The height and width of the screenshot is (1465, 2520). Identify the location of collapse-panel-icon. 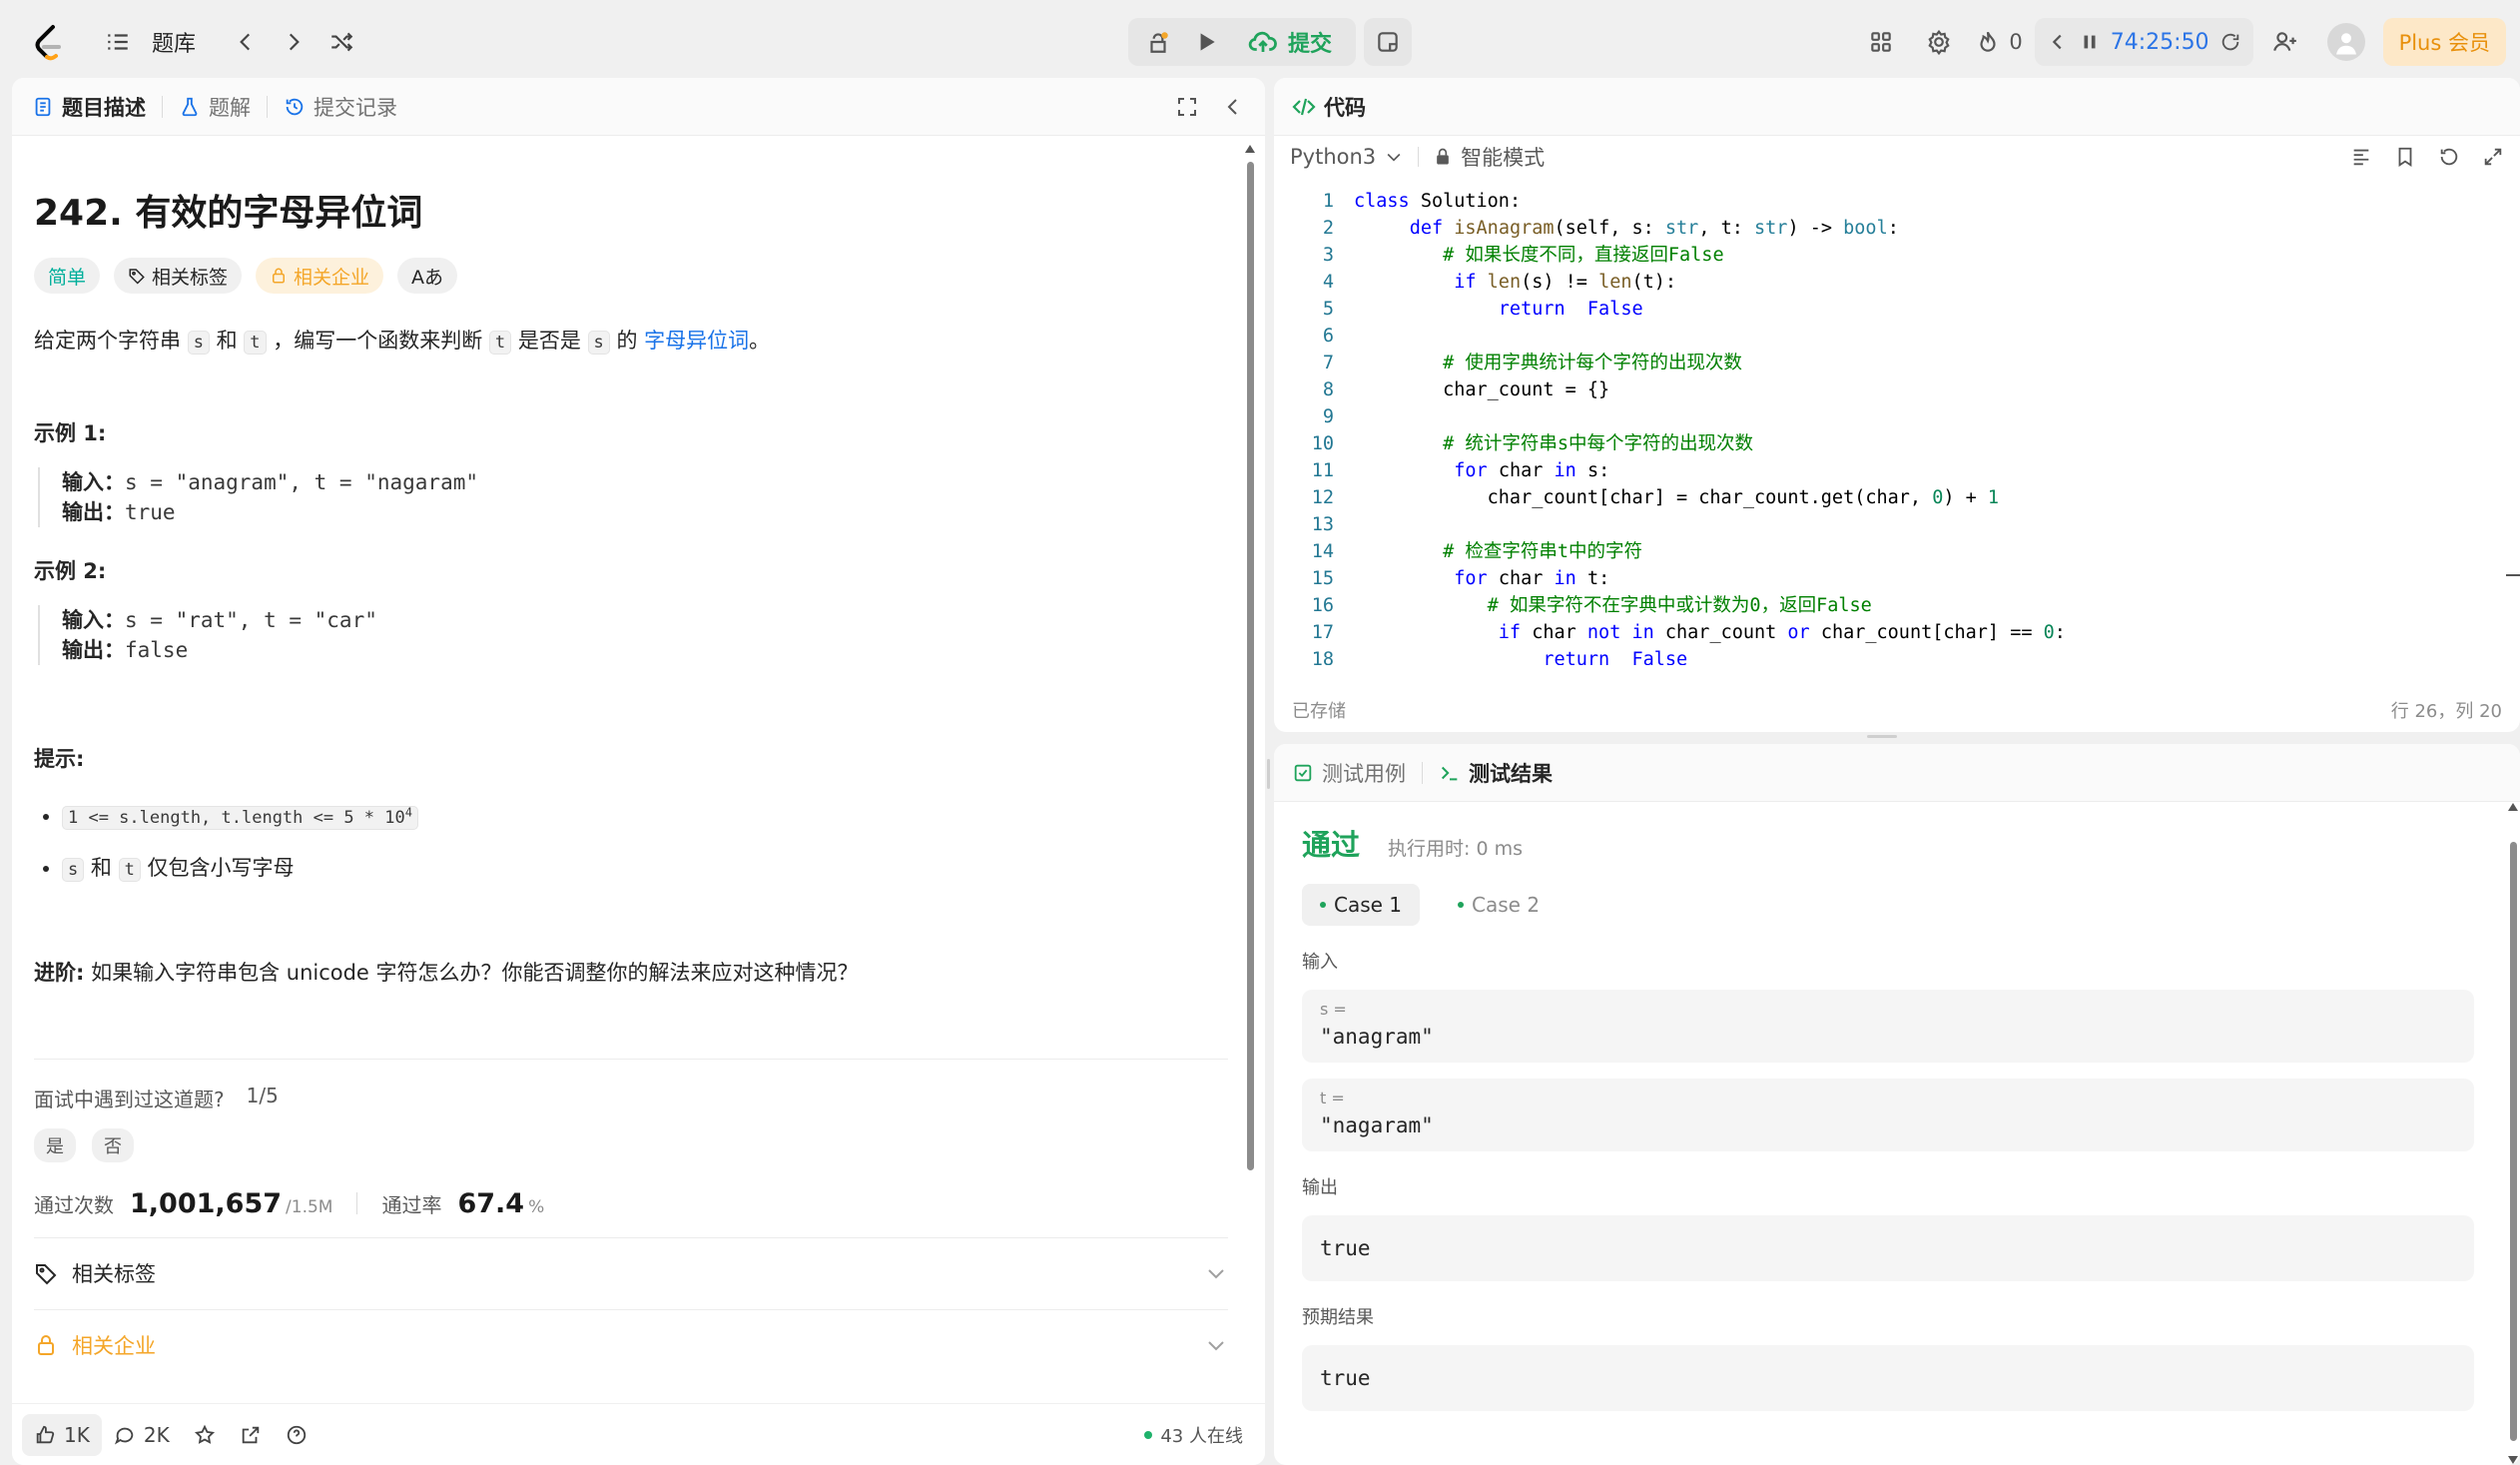
(1233, 107).